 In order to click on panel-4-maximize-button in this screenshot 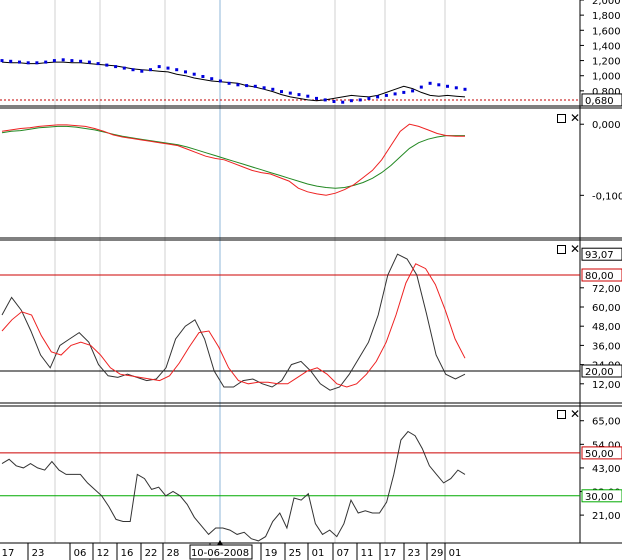, I will do `click(561, 414)`.